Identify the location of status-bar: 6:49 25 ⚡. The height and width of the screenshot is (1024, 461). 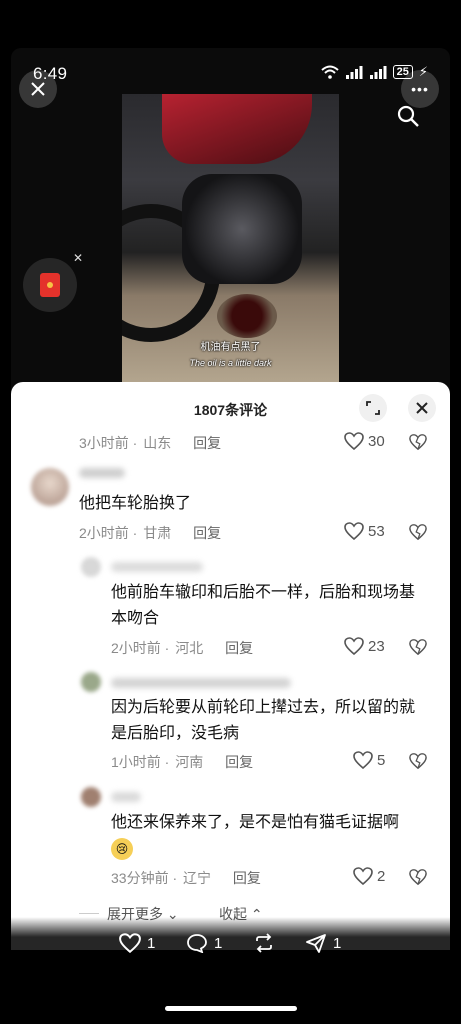
(230, 71).